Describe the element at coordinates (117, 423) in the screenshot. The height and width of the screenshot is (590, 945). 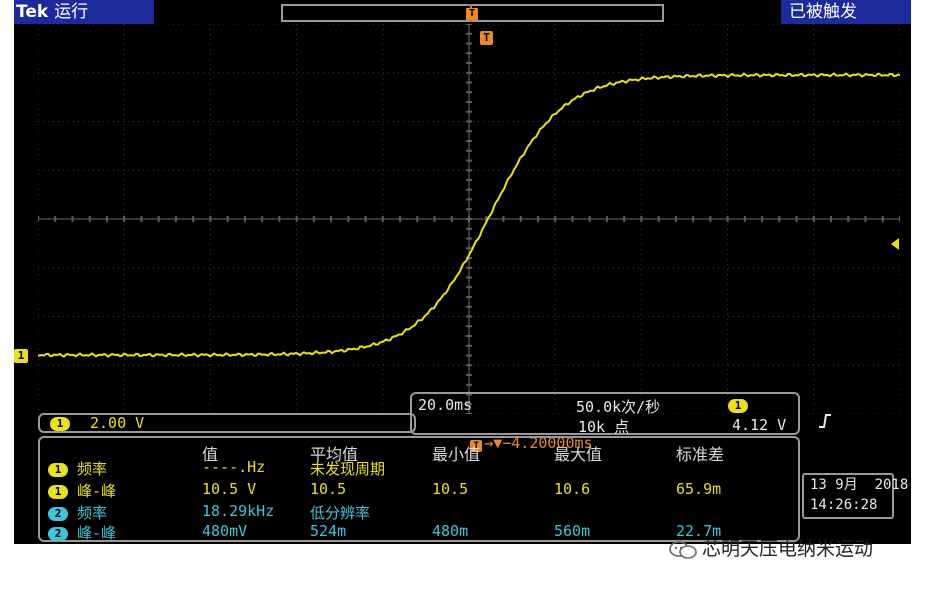
I see `ch1-volts-per-div: 2.00 V` at that location.